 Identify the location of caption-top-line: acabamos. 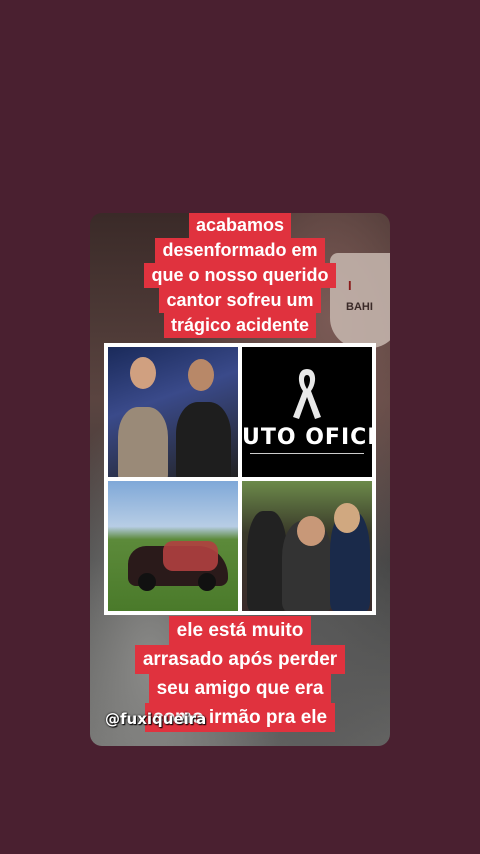
(240, 225).